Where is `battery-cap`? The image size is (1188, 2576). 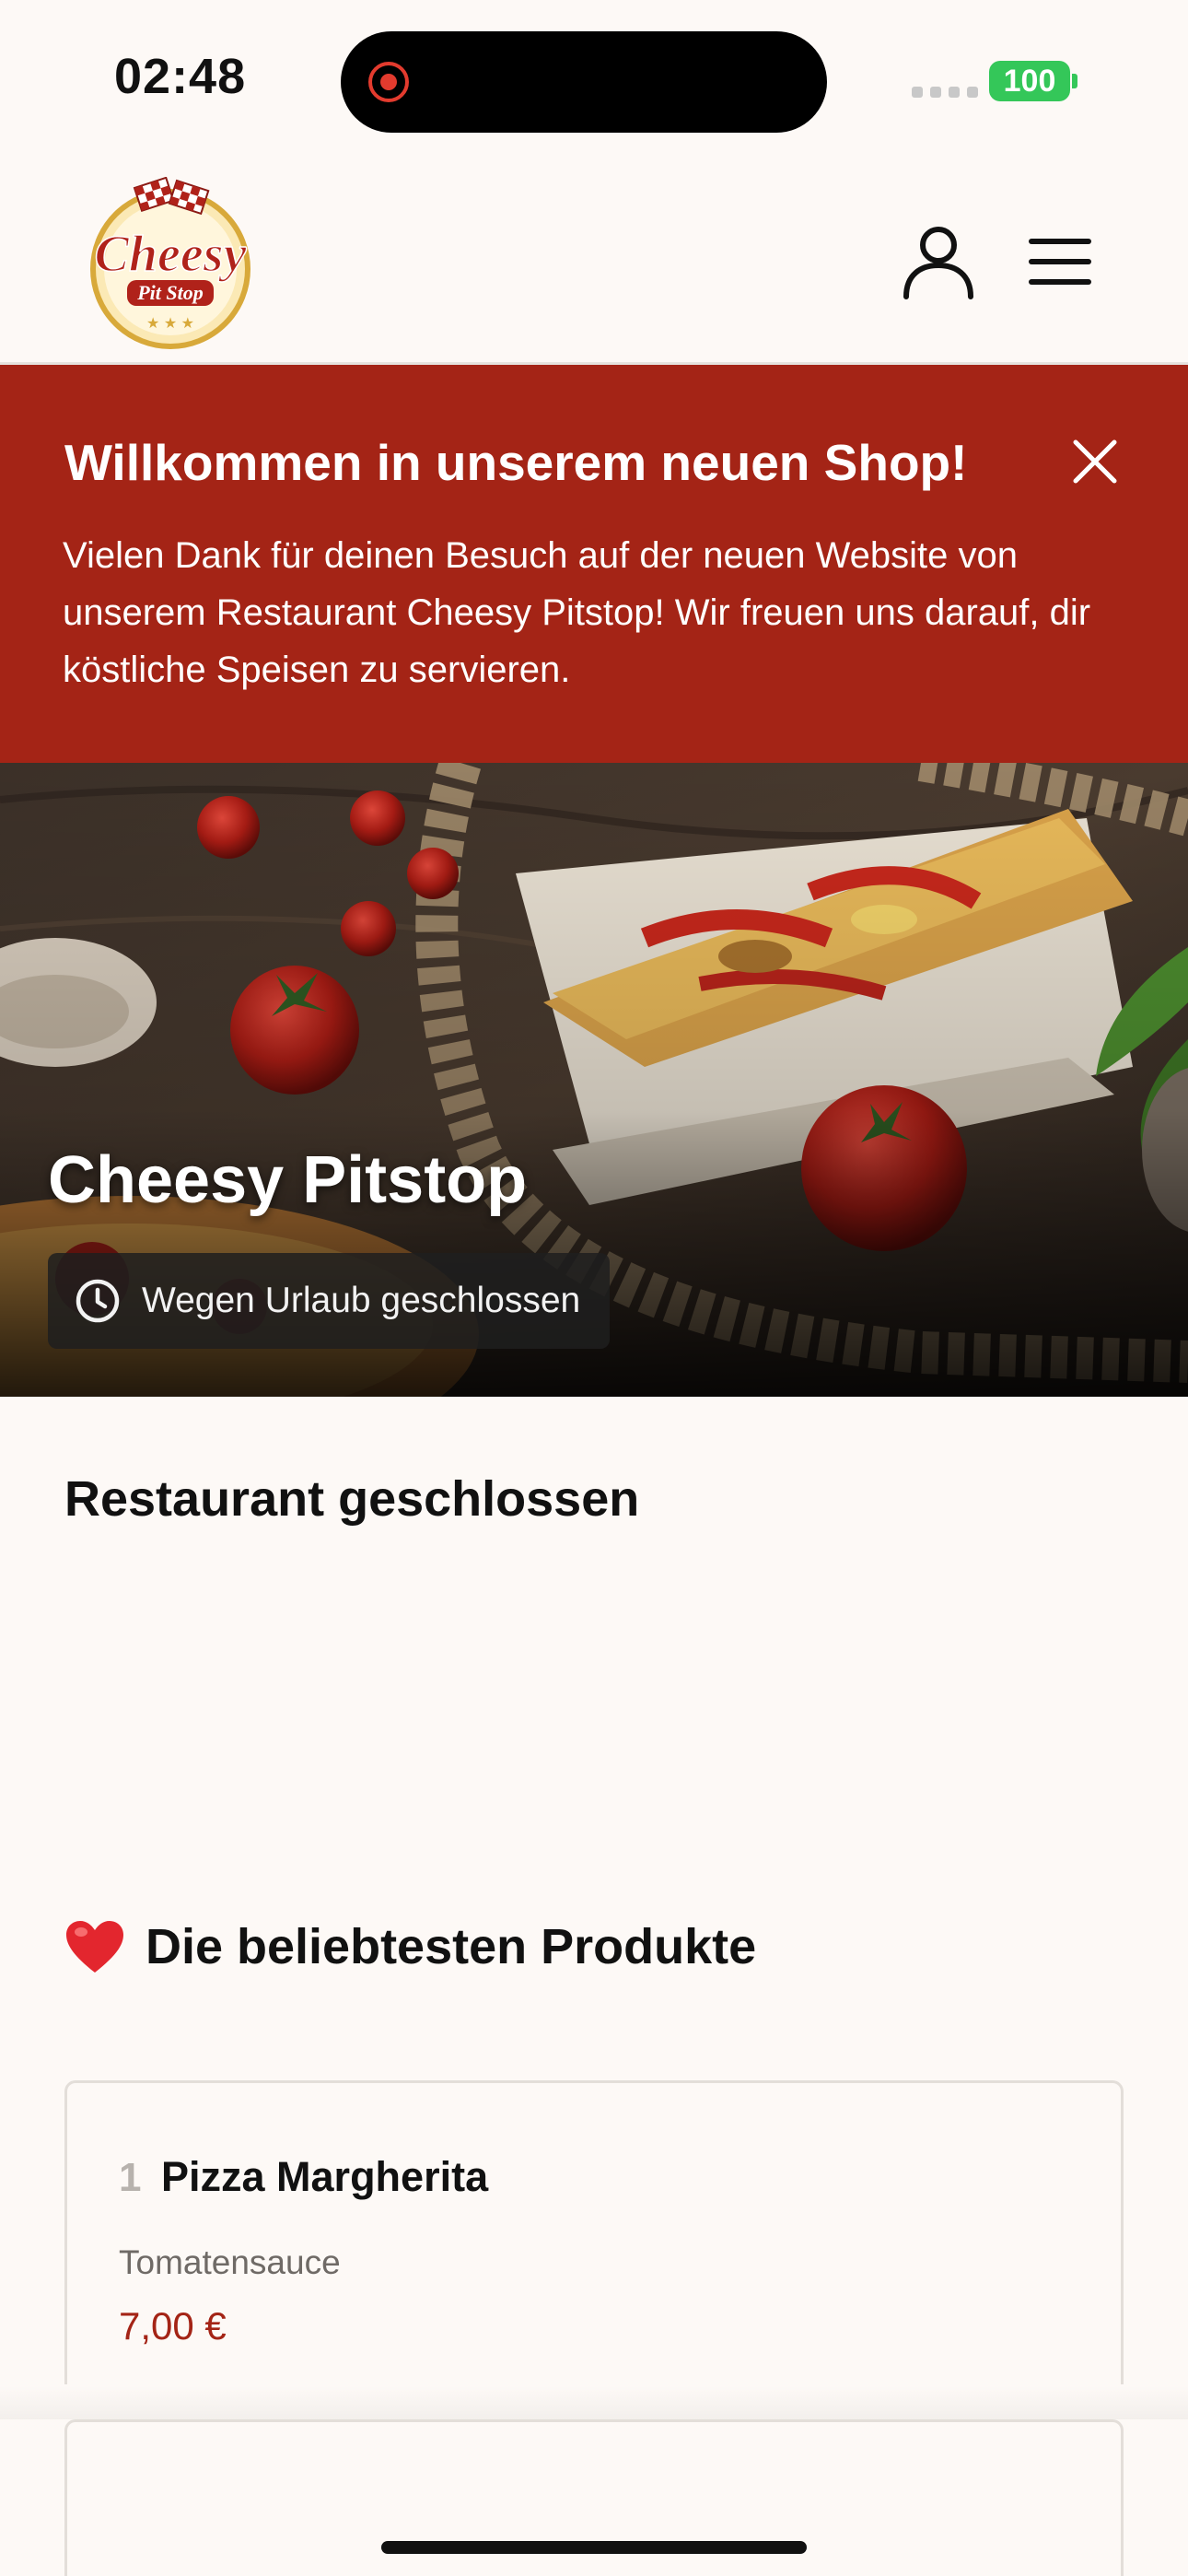
battery-cap is located at coordinates (1074, 81).